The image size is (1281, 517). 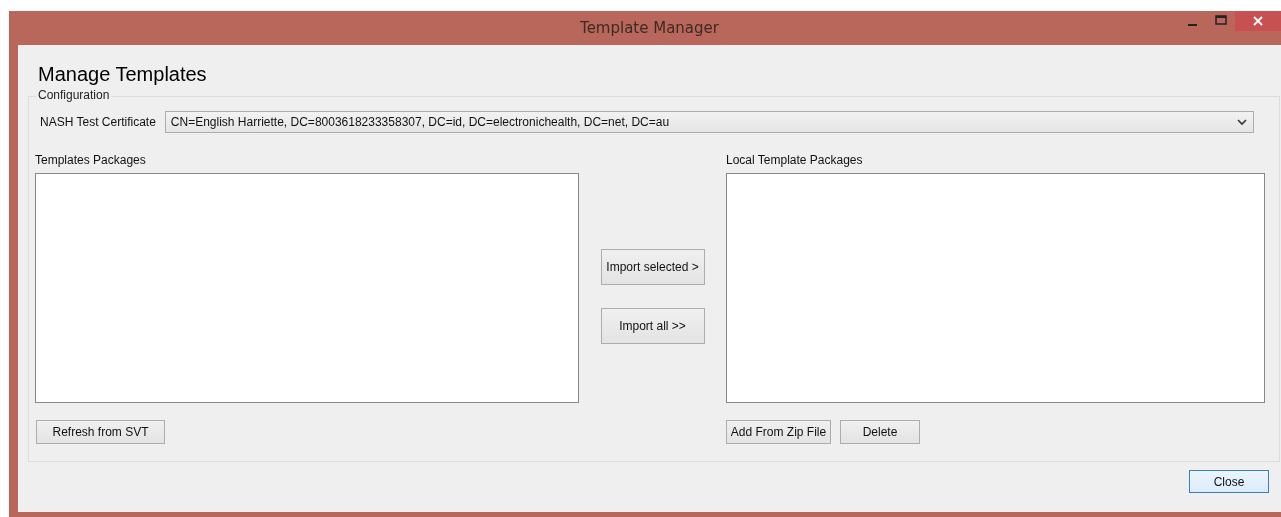 What do you see at coordinates (1241, 122) in the screenshot?
I see `chevron-down-icon` at bounding box center [1241, 122].